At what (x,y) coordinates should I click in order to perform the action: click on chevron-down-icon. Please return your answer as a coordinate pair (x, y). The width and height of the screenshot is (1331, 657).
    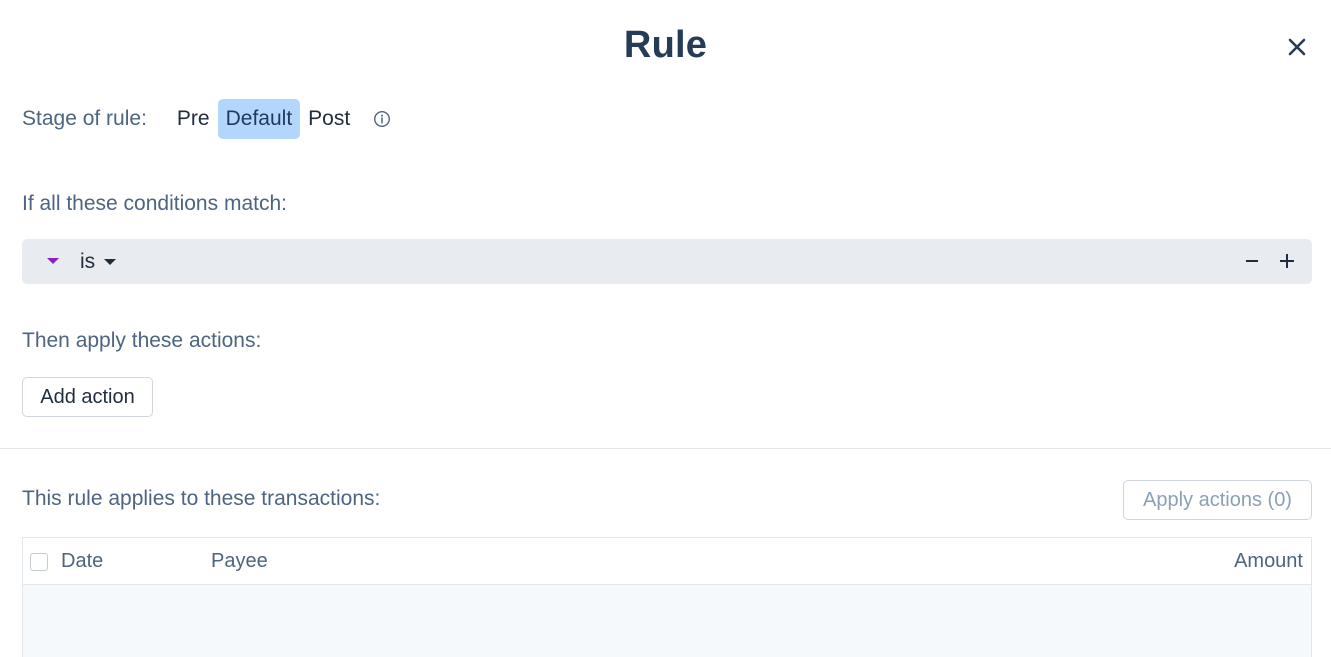
    Looking at the image, I should click on (110, 261).